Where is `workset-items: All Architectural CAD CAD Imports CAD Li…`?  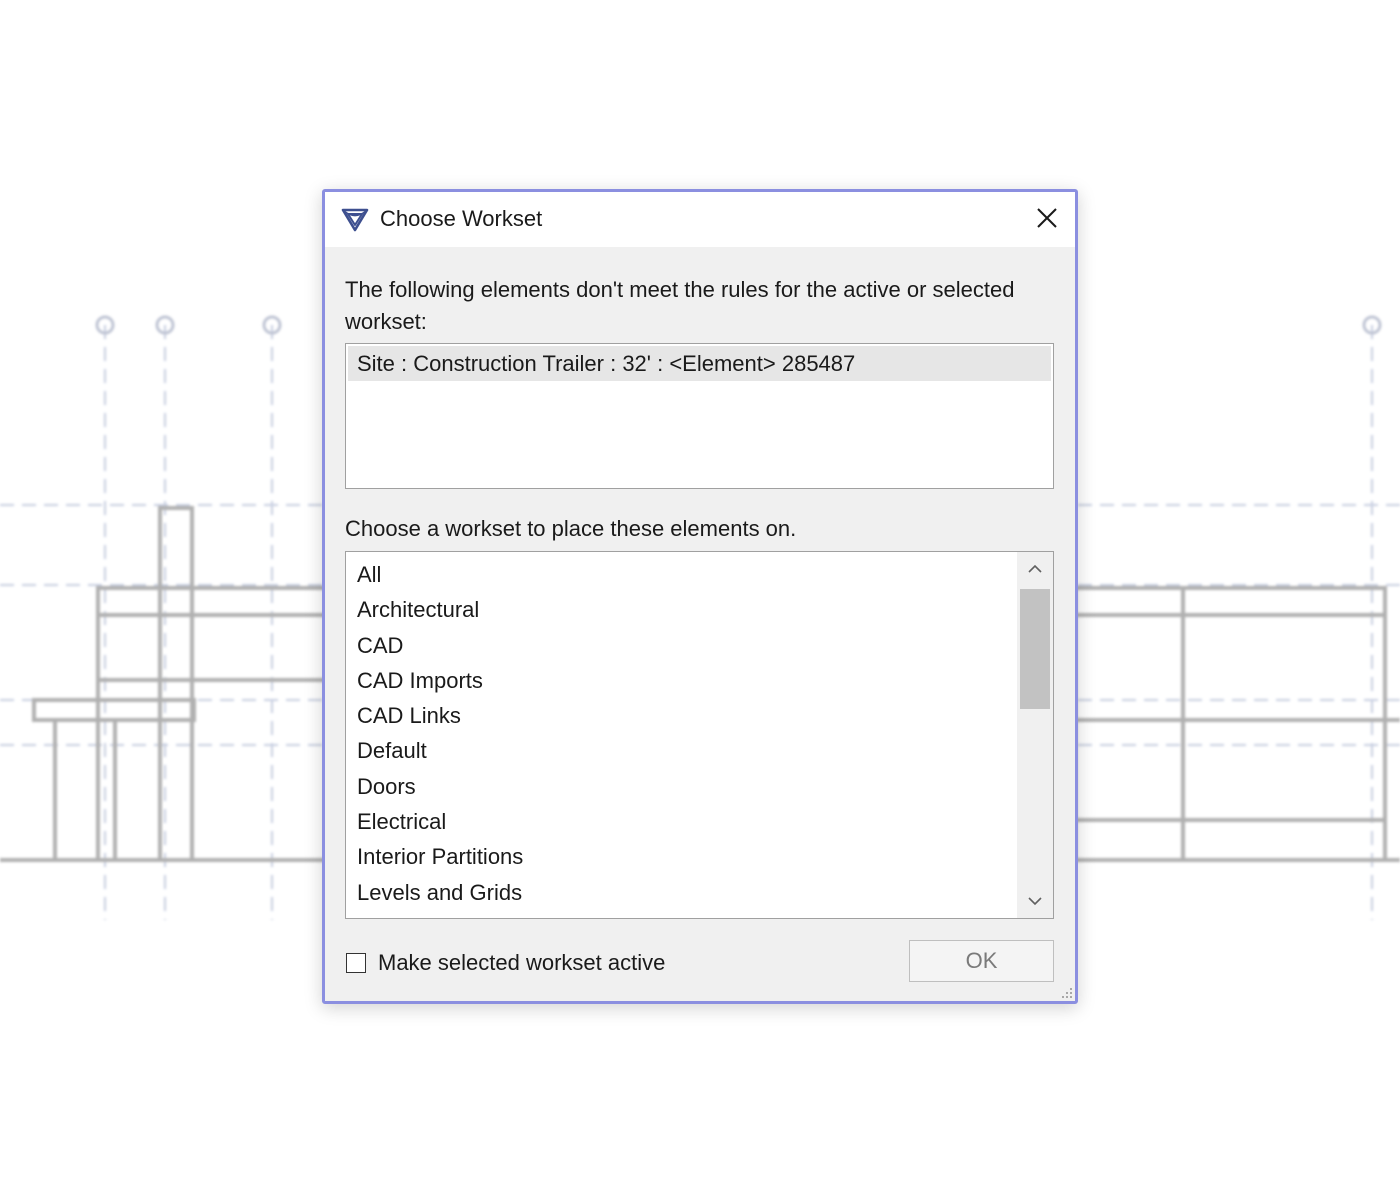 workset-items: All Architectural CAD CAD Imports CAD Li… is located at coordinates (681, 733).